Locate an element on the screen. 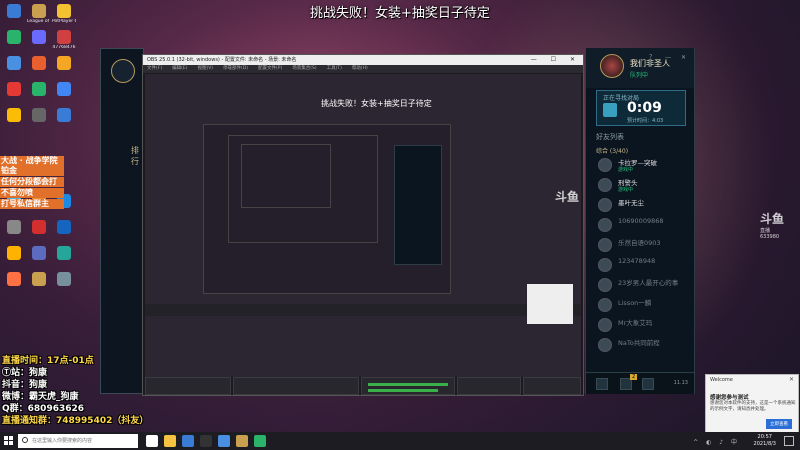 The height and width of the screenshot is (450, 800). notification-body: 感谢您对本软件的支持，这是一个系统通知的示例文字，请知悉并处理。 is located at coordinates (753, 406).